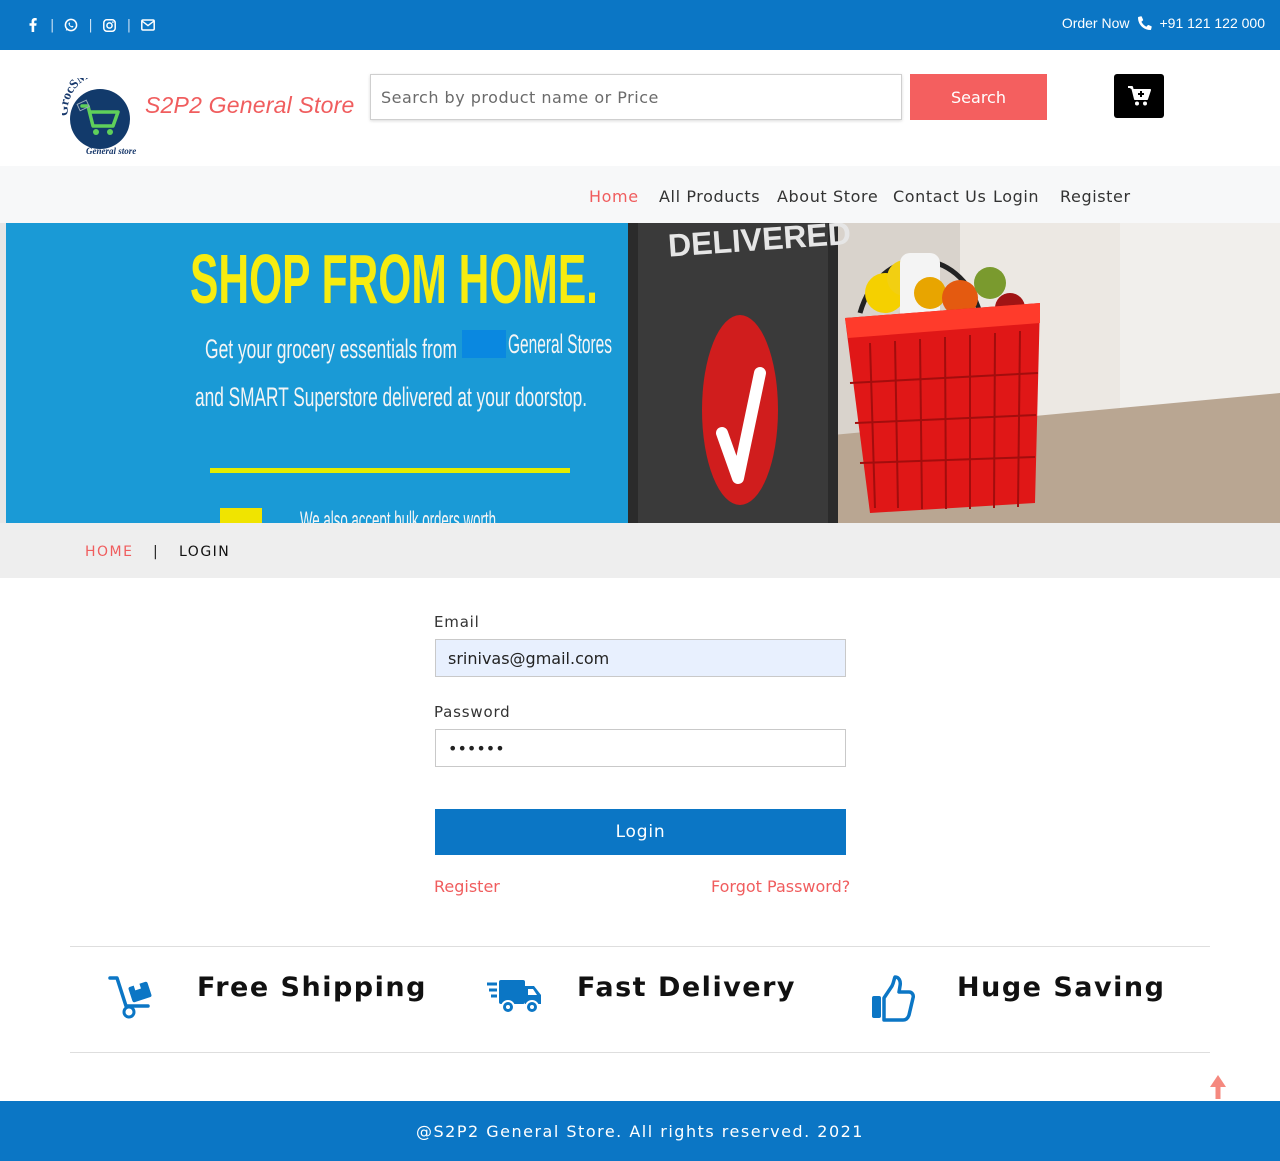 The image size is (1280, 1161). What do you see at coordinates (312, 987) in the screenshot?
I see `feature-free-shipping: Free Shipping` at bounding box center [312, 987].